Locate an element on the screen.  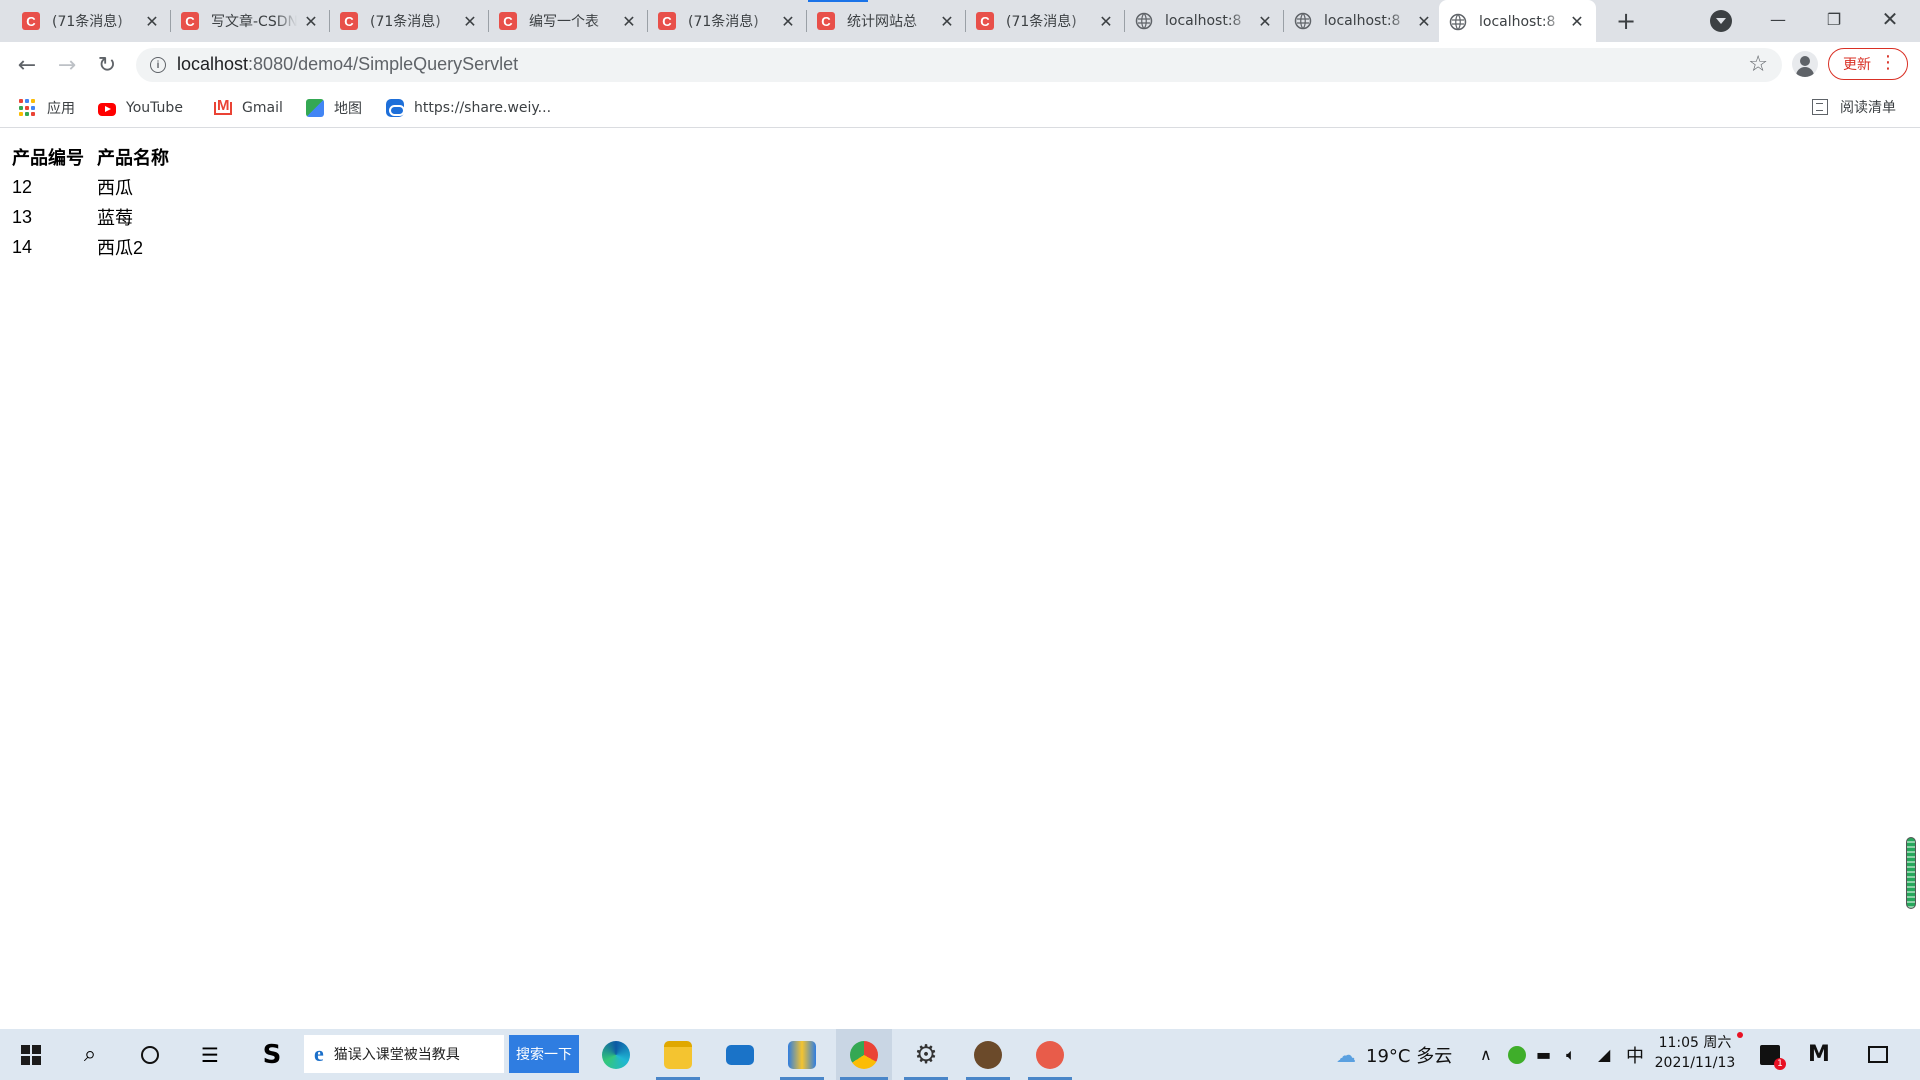
app-s-icon: S is located at coordinates (272, 1054).